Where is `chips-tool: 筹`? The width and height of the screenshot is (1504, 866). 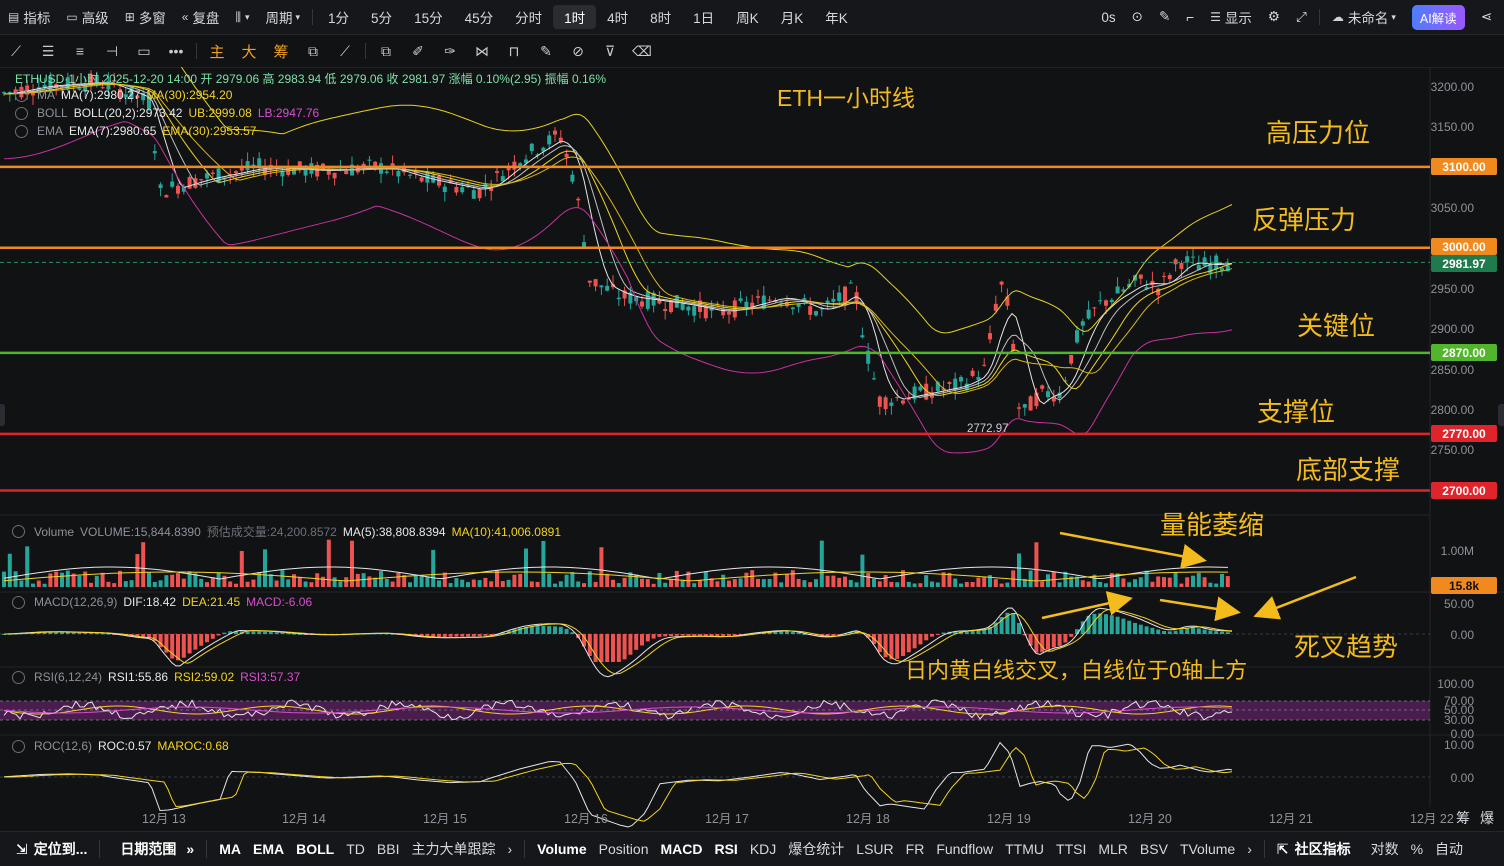
chips-tool: 筹 is located at coordinates (281, 51).